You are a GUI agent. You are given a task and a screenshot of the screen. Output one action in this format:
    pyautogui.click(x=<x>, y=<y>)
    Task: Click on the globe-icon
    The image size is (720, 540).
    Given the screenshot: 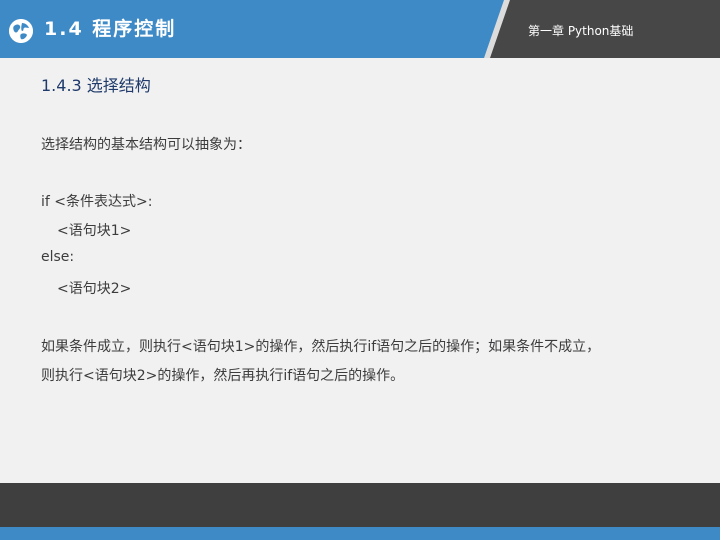 What is the action you would take?
    pyautogui.click(x=21, y=31)
    